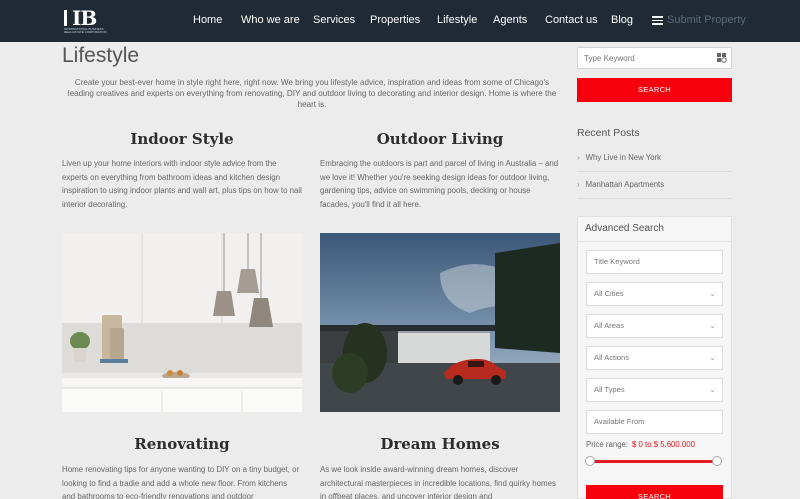  Describe the element at coordinates (207, 20) in the screenshot. I see `nav-item-home: Home` at that location.